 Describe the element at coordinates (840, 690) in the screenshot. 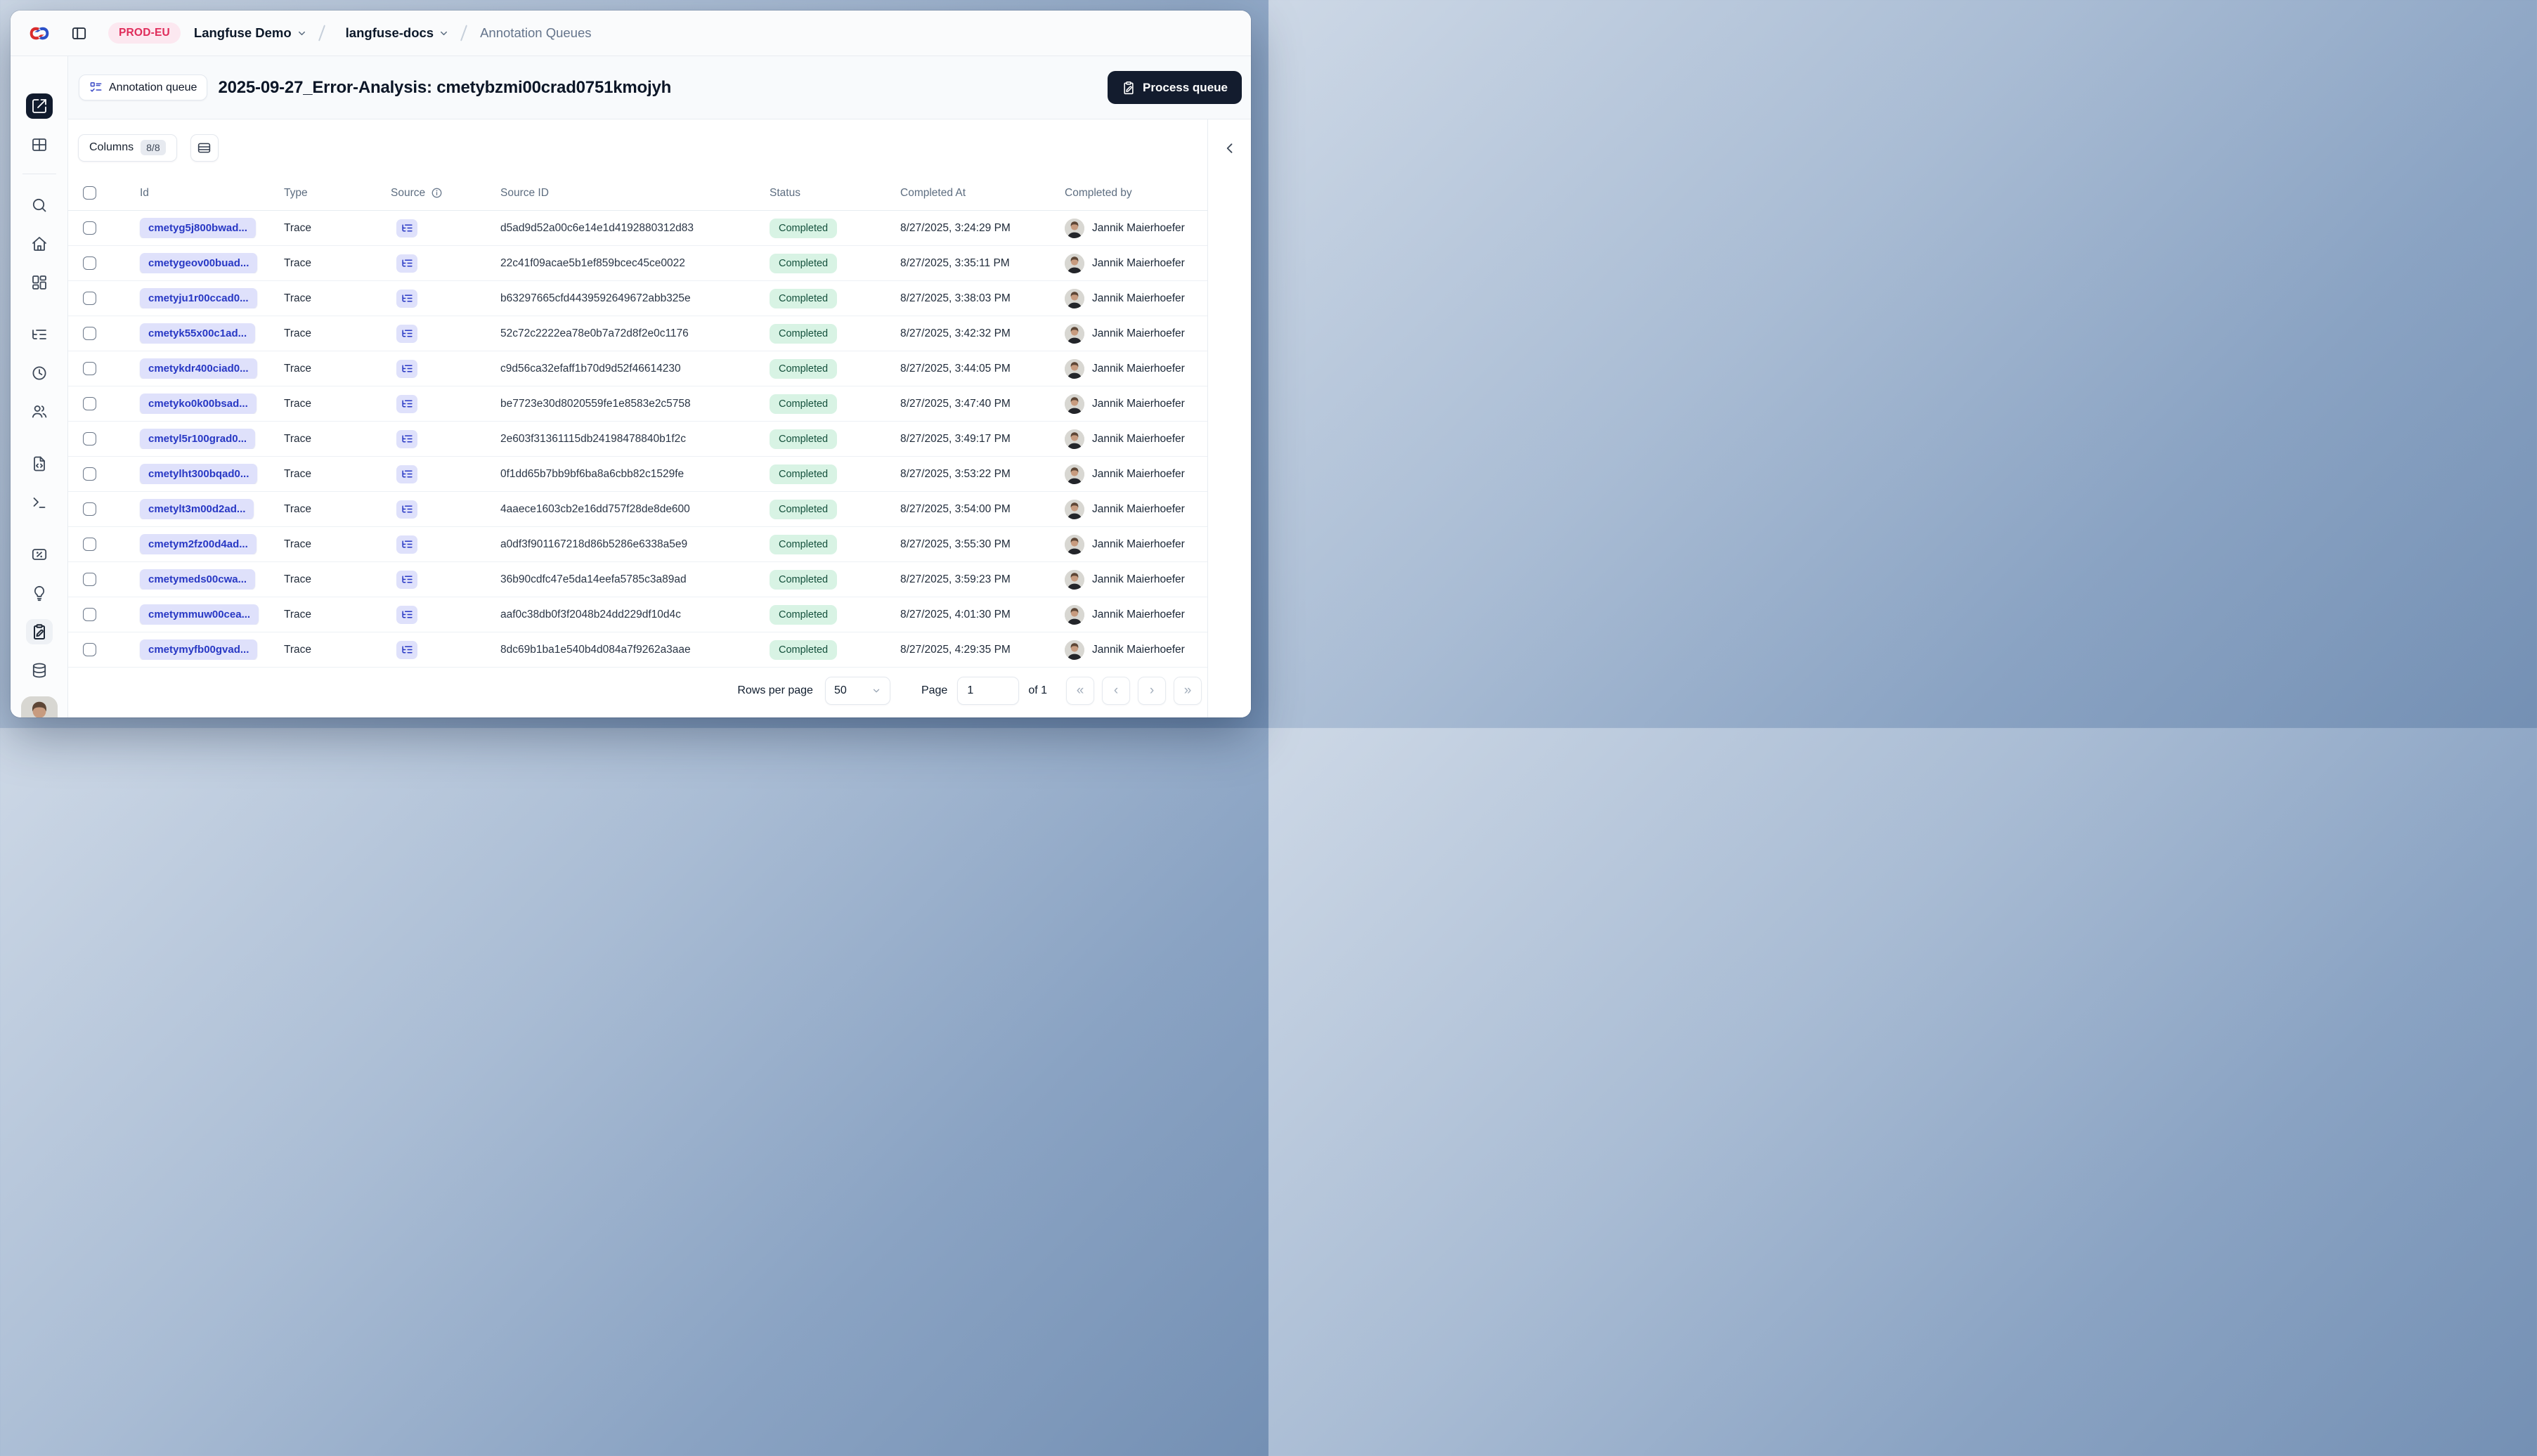

I see `rows-per-page-value: 50` at that location.